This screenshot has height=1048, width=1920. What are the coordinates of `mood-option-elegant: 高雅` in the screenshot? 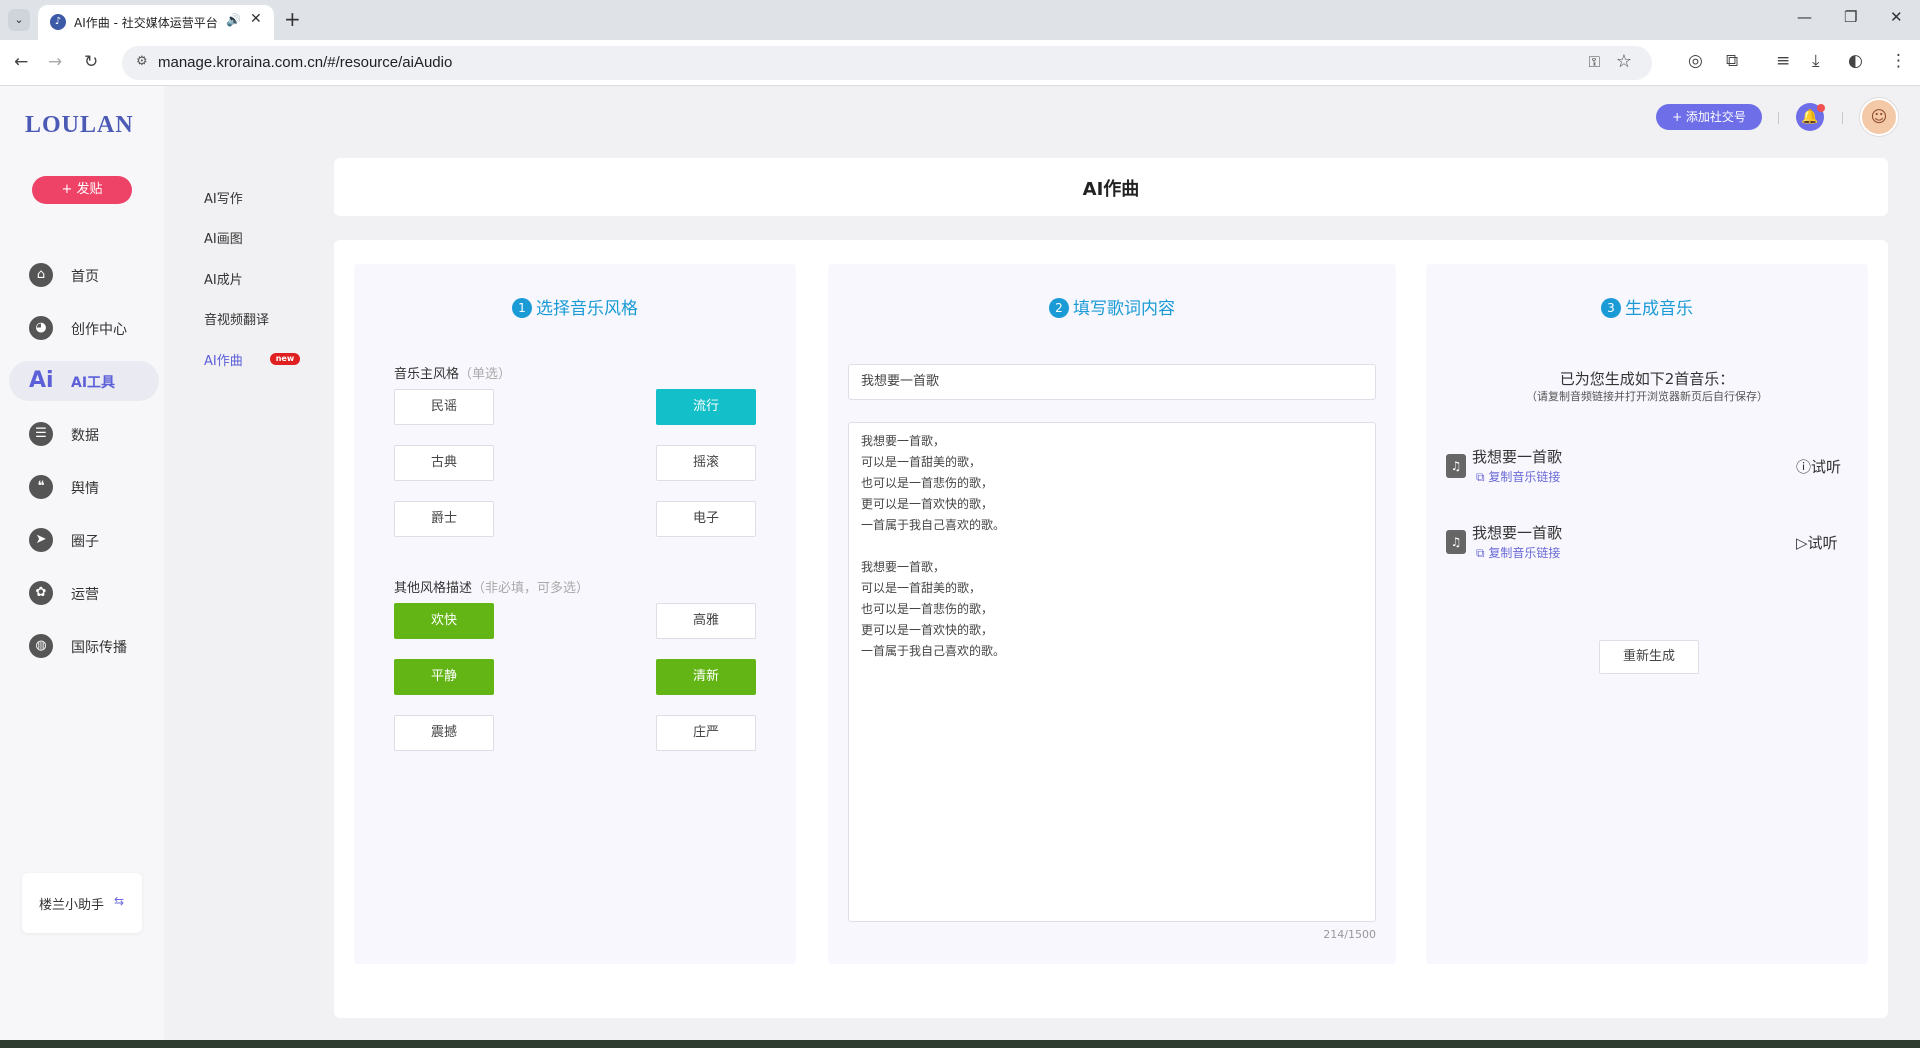 It's located at (706, 621).